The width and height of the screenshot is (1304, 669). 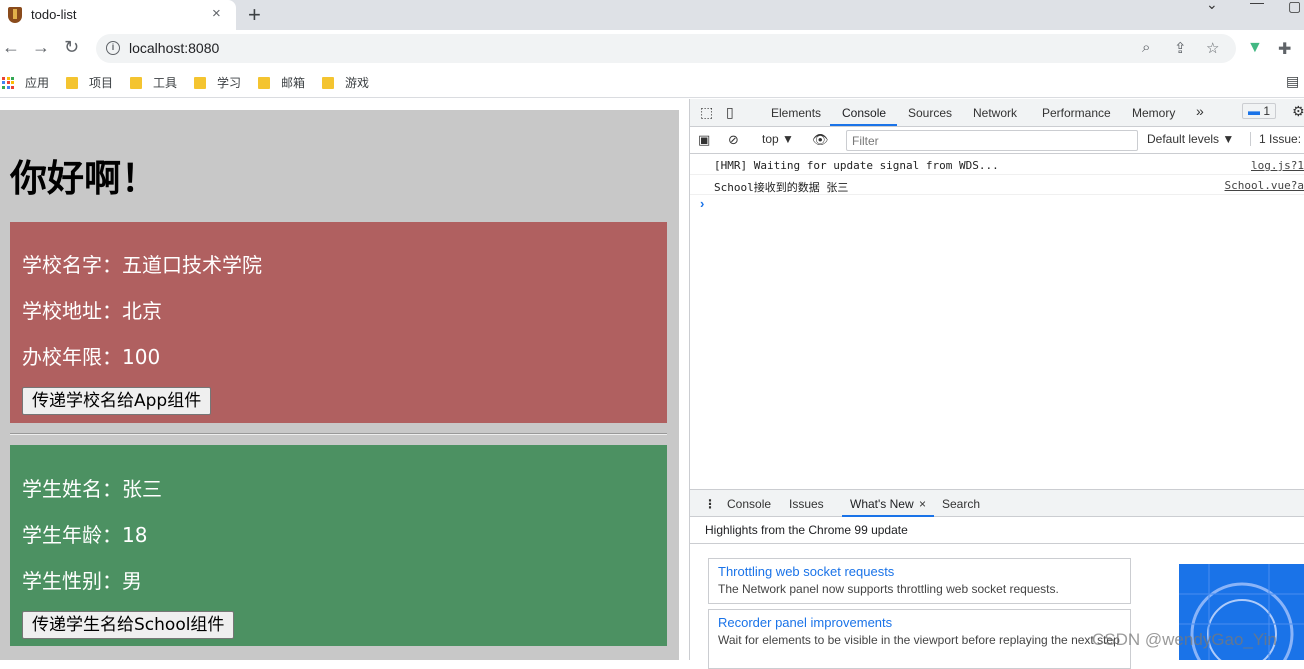 What do you see at coordinates (15, 15) in the screenshot?
I see `vue-shield-icon` at bounding box center [15, 15].